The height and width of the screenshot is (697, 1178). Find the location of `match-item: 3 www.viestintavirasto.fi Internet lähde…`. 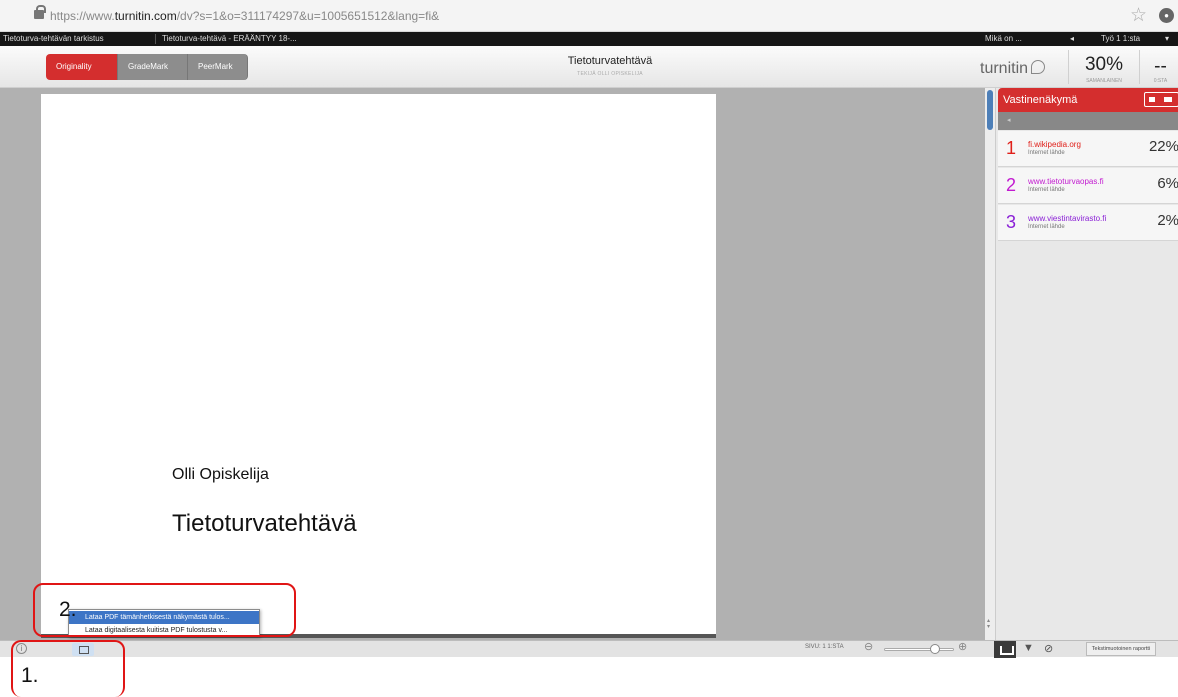

match-item: 3 www.viestintavirasto.fi Internet lähde… is located at coordinates (1088, 223).